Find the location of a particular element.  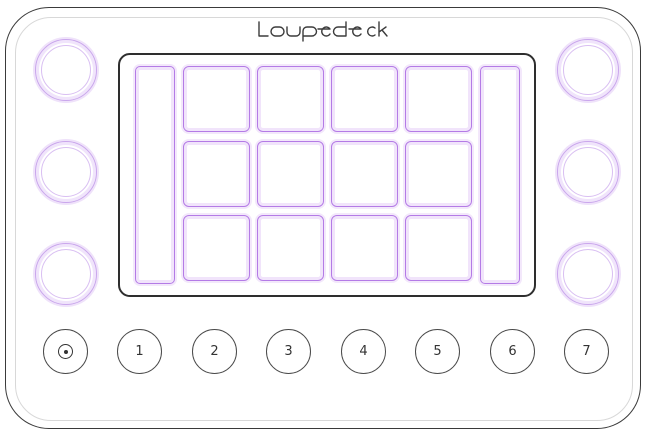

button-label: 7 is located at coordinates (586, 351).